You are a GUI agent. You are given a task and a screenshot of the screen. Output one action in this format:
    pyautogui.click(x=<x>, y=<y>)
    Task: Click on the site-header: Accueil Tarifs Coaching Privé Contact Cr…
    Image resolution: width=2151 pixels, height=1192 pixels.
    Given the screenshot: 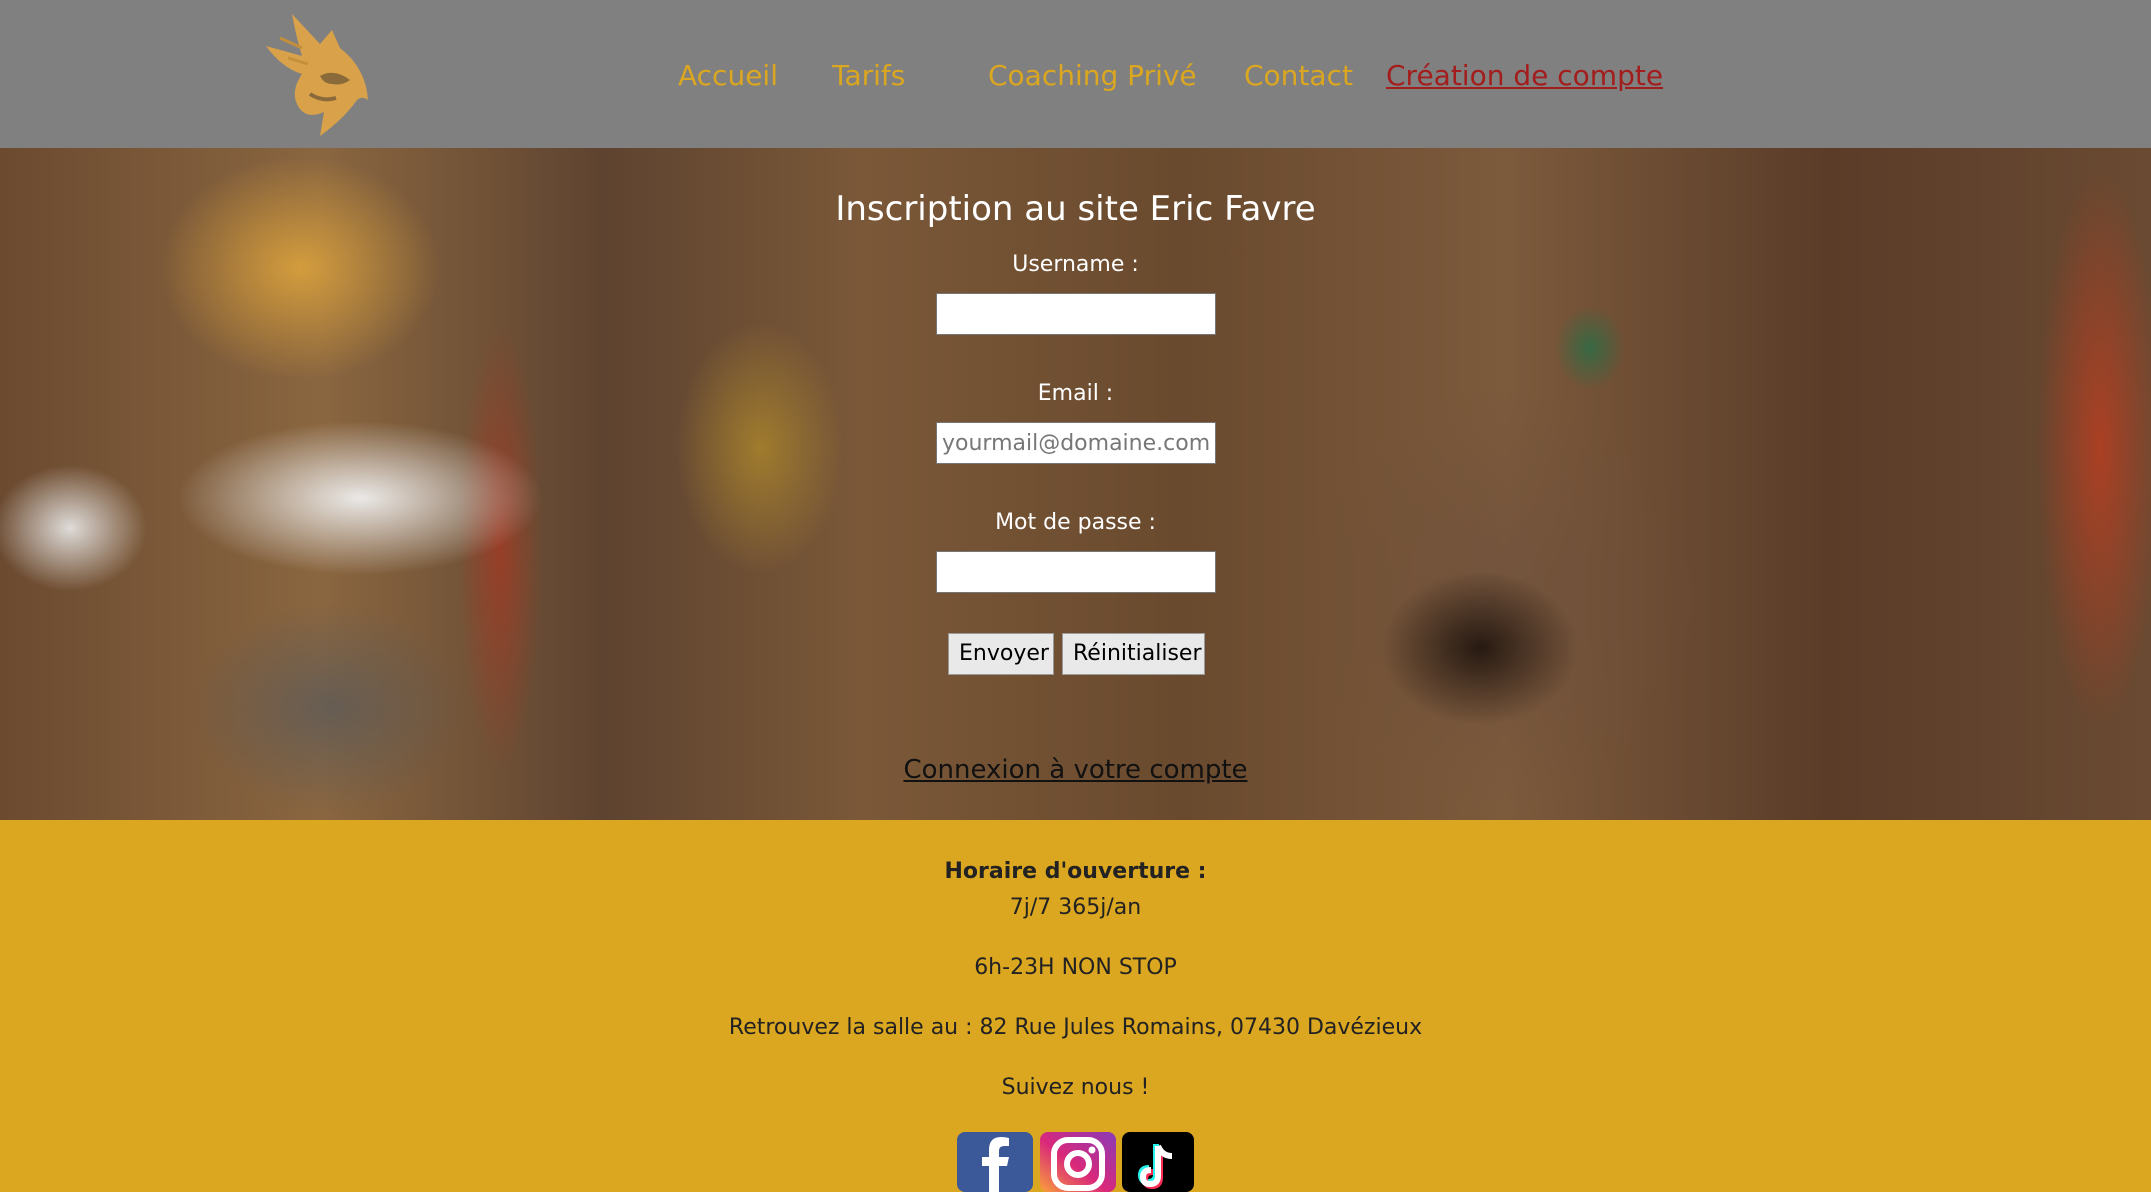 What is the action you would take?
    pyautogui.click(x=1075, y=74)
    